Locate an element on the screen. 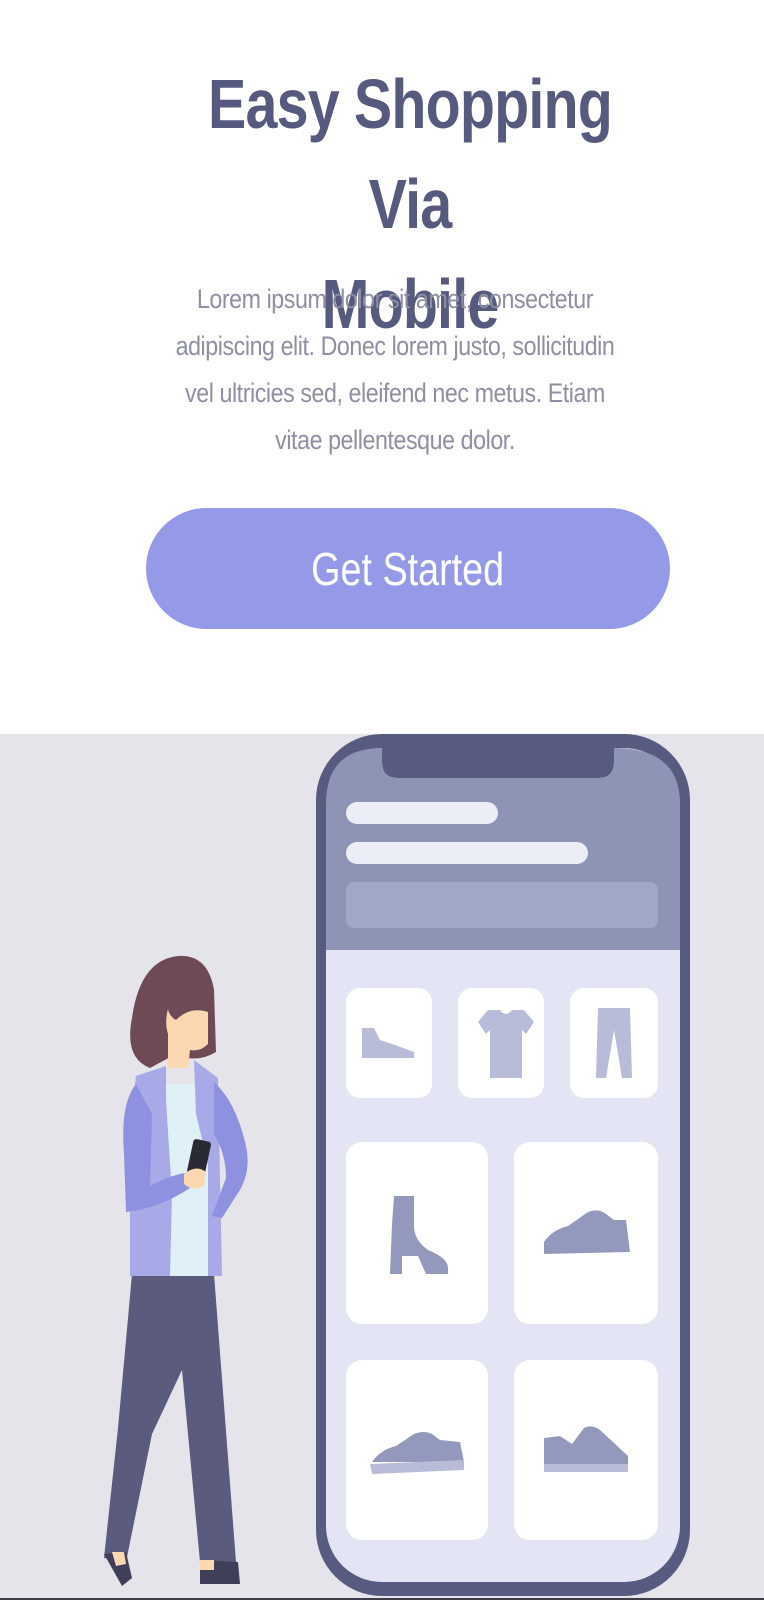  tile-boot is located at coordinates (417, 1233).